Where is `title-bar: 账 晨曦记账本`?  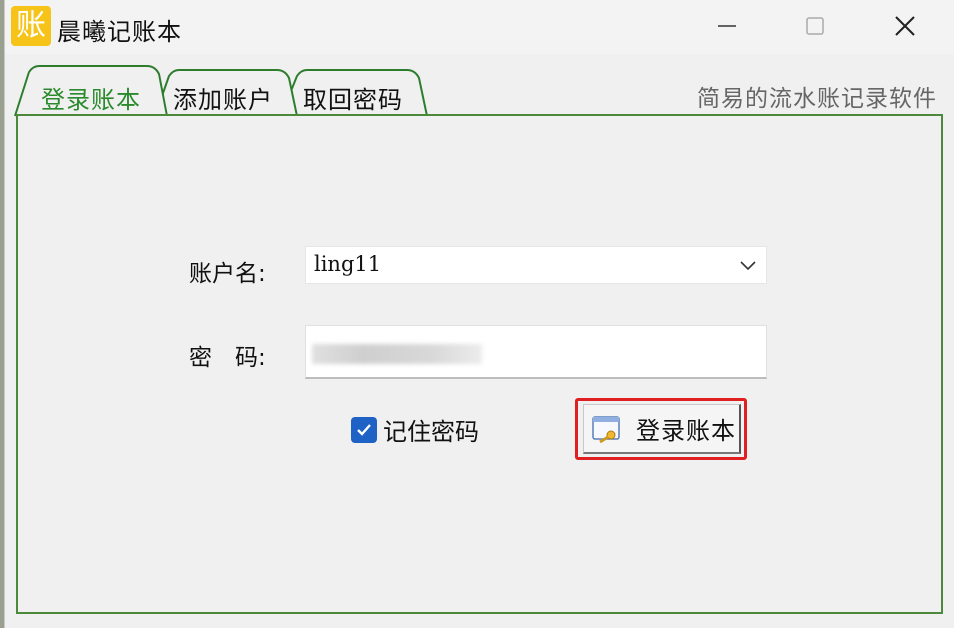
title-bar: 账 晨曦记账本 is located at coordinates (479, 27).